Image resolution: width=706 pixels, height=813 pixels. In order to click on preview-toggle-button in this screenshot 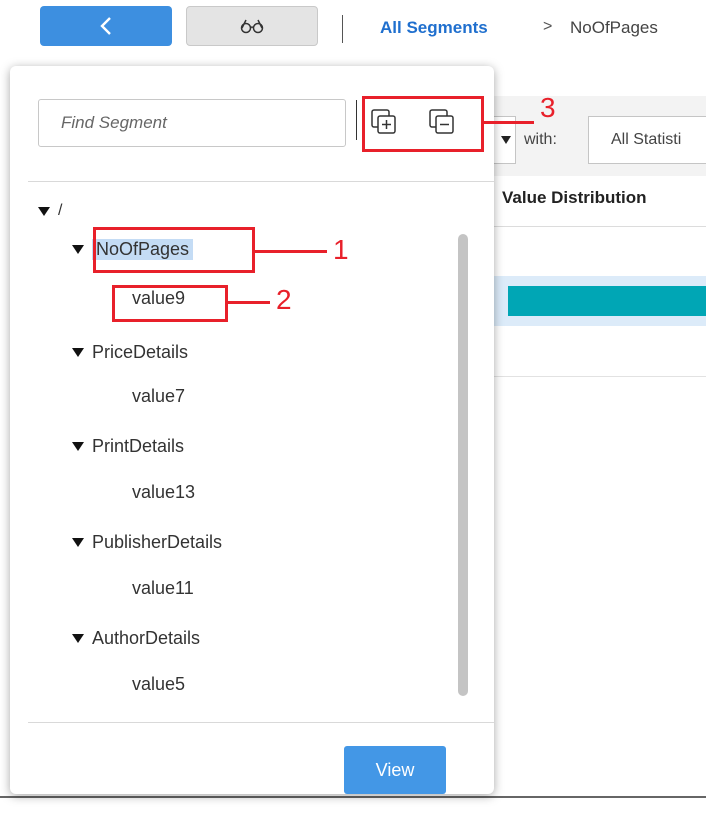, I will do `click(252, 26)`.